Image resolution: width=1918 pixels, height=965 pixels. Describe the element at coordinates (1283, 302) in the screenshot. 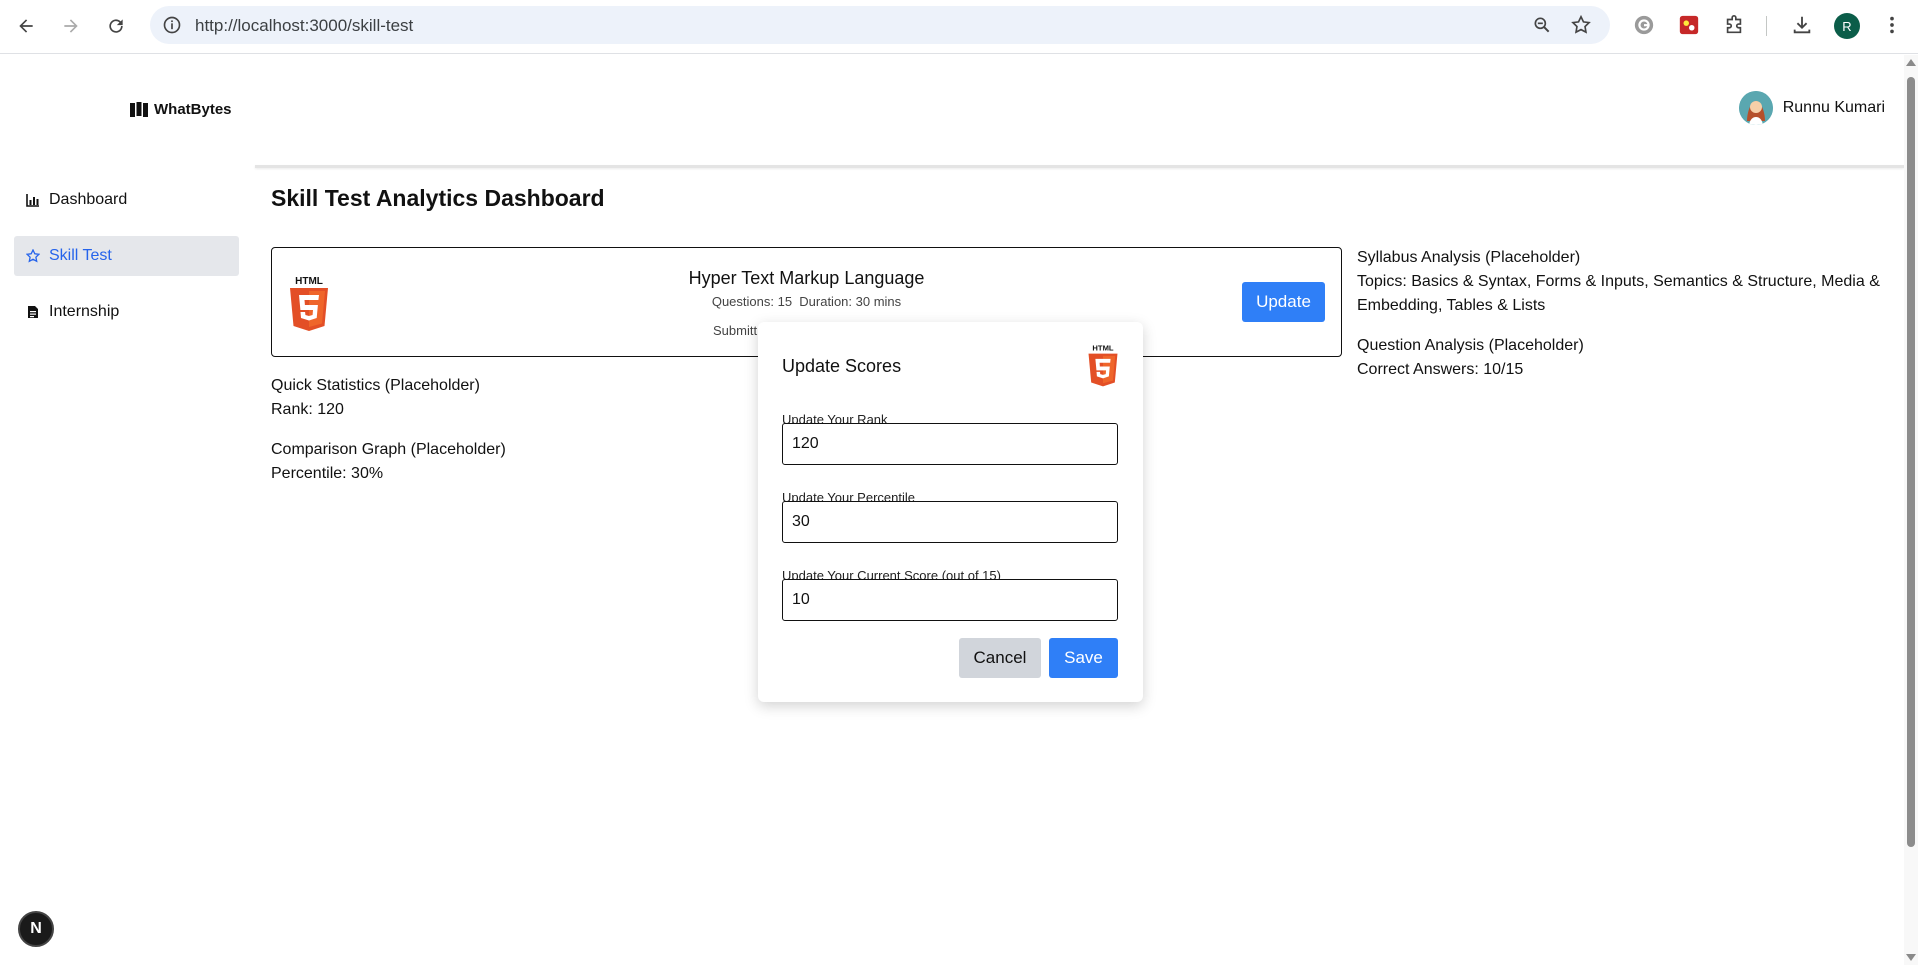

I see `update-button: Update` at that location.